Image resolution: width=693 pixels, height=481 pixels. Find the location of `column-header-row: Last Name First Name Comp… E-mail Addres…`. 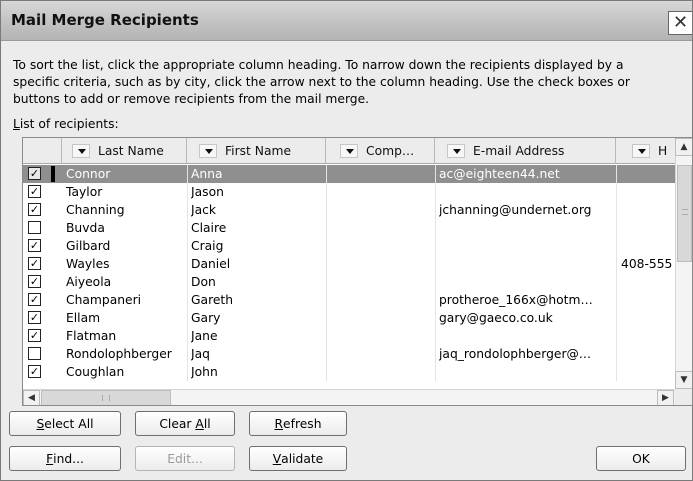

column-header-row: Last Name First Name Comp… E-mail Addres… is located at coordinates (357, 151).